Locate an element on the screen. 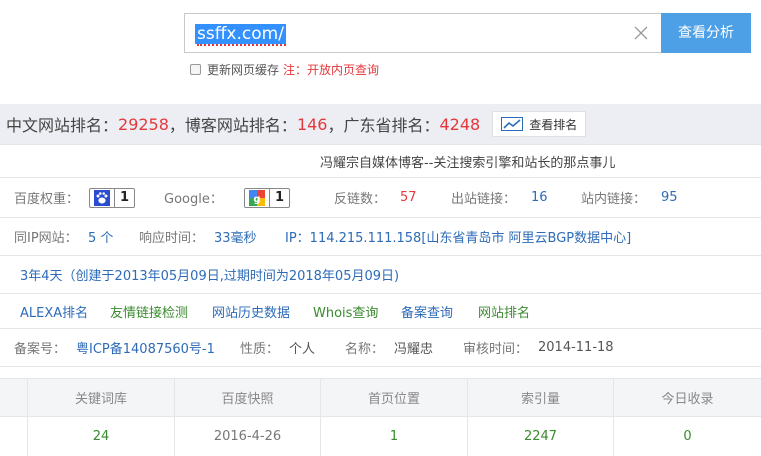 The height and width of the screenshot is (456, 761). table-header-index: 索引量 is located at coordinates (541, 397).